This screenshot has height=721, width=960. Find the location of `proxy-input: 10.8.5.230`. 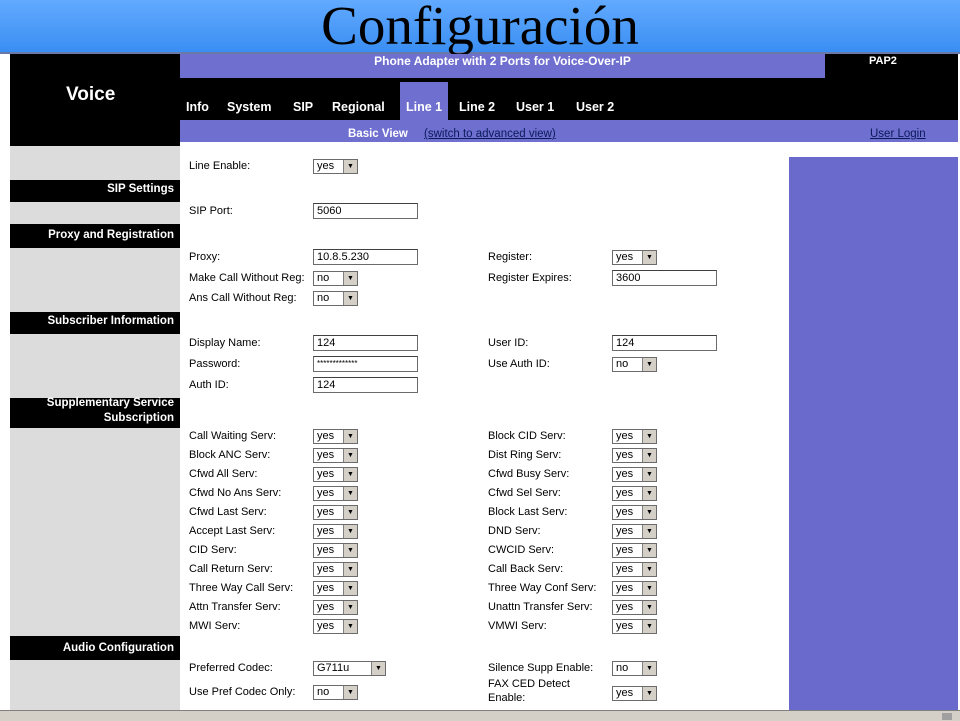

proxy-input: 10.8.5.230 is located at coordinates (365, 257).